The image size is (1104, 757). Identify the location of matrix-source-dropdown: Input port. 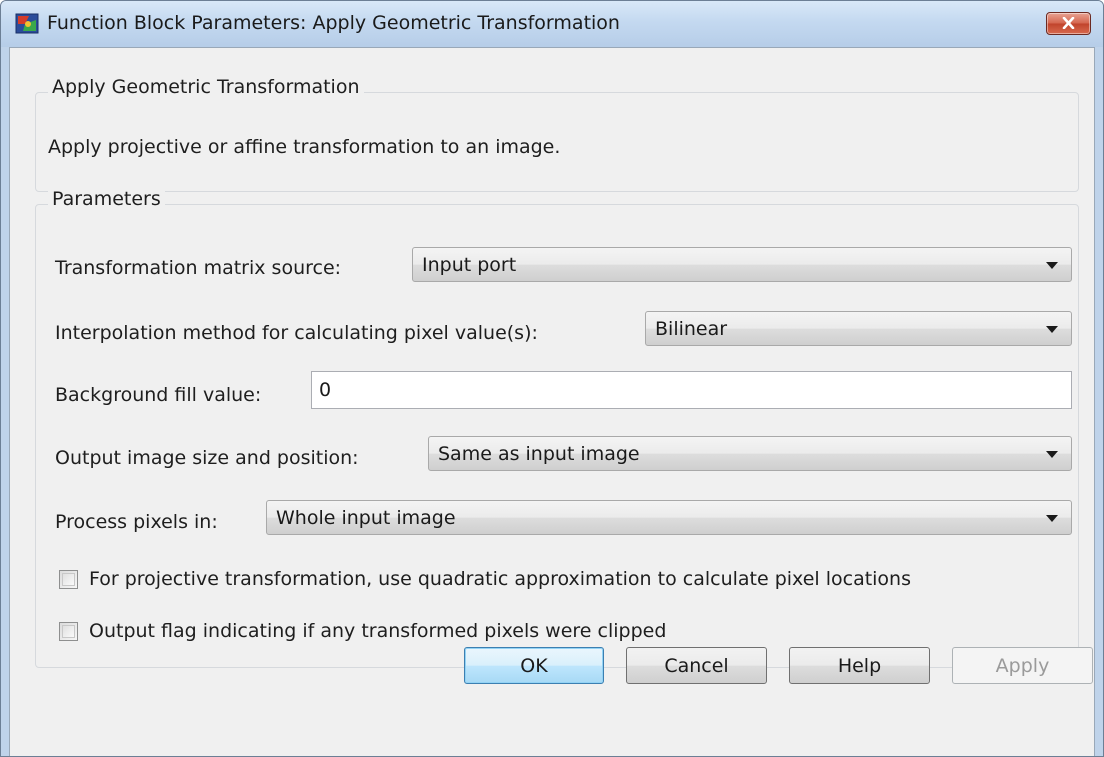
(742, 264).